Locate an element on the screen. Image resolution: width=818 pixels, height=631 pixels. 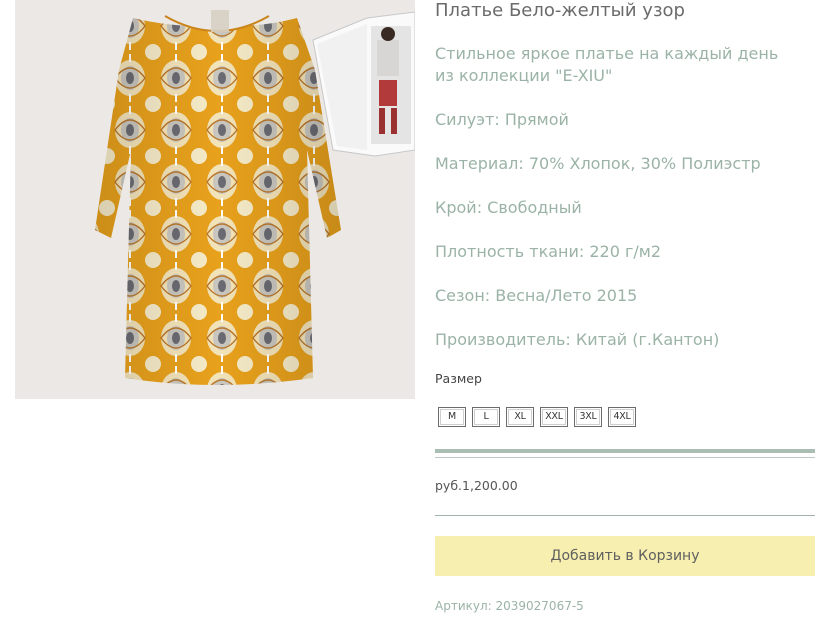
size-option-m: M is located at coordinates (452, 417).